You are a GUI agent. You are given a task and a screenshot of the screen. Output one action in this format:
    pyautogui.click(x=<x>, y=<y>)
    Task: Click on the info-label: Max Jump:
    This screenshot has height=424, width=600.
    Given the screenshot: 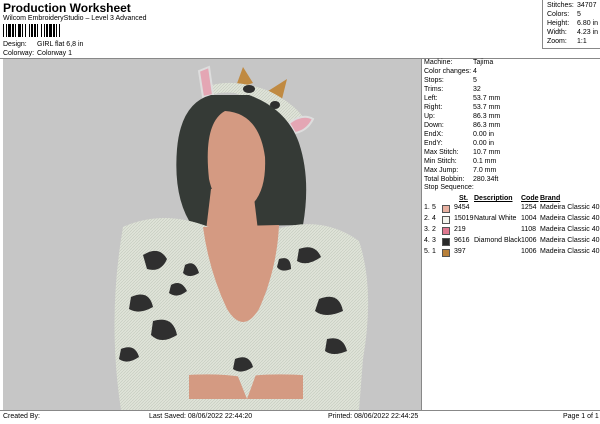 What is the action you would take?
    pyautogui.click(x=441, y=170)
    